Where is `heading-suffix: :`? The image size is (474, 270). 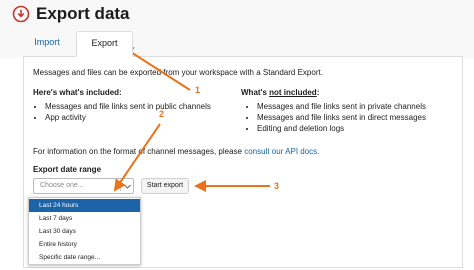
heading-suffix: : is located at coordinates (318, 92).